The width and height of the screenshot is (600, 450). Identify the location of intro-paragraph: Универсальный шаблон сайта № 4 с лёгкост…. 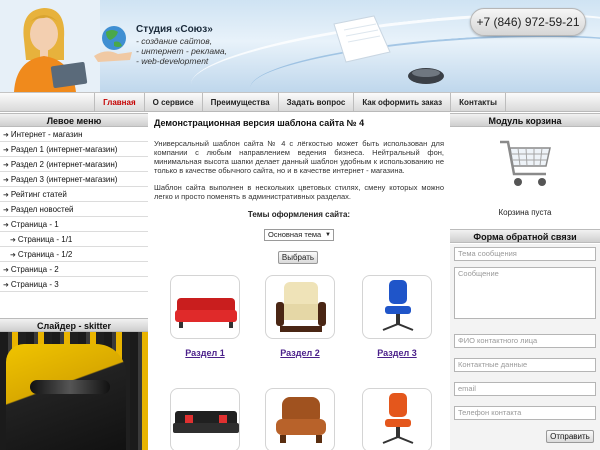
(299, 157).